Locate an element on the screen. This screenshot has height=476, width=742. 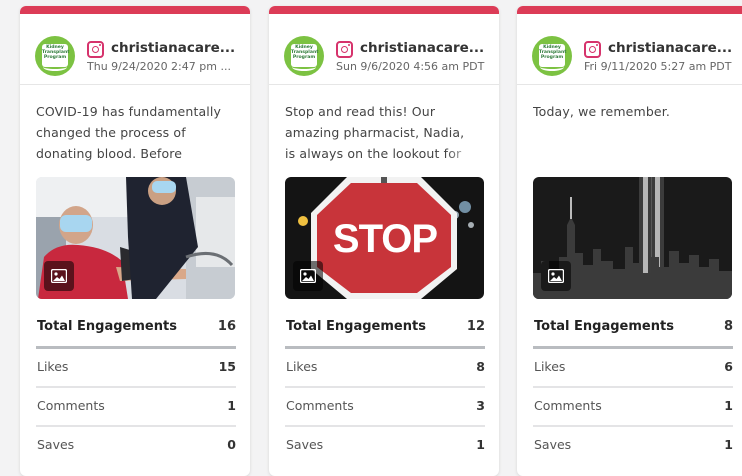
post-date: Sun 9/6/2020 4:56 am PDT is located at coordinates (410, 66).